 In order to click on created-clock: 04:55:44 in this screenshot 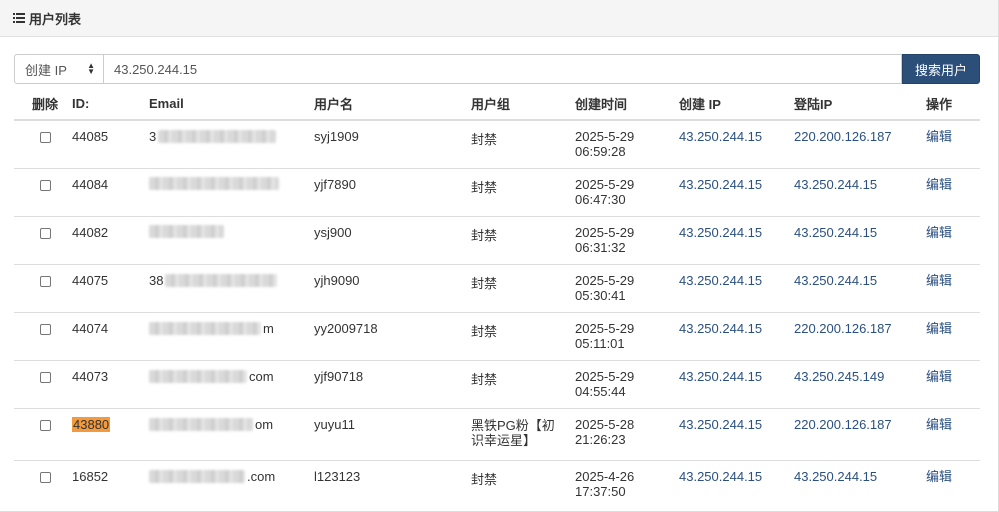, I will do `click(600, 391)`.